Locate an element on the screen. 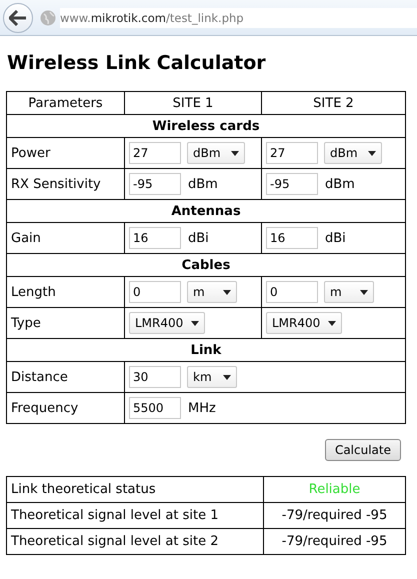 This screenshot has width=417, height=579. value-input: 30 is located at coordinates (155, 377).